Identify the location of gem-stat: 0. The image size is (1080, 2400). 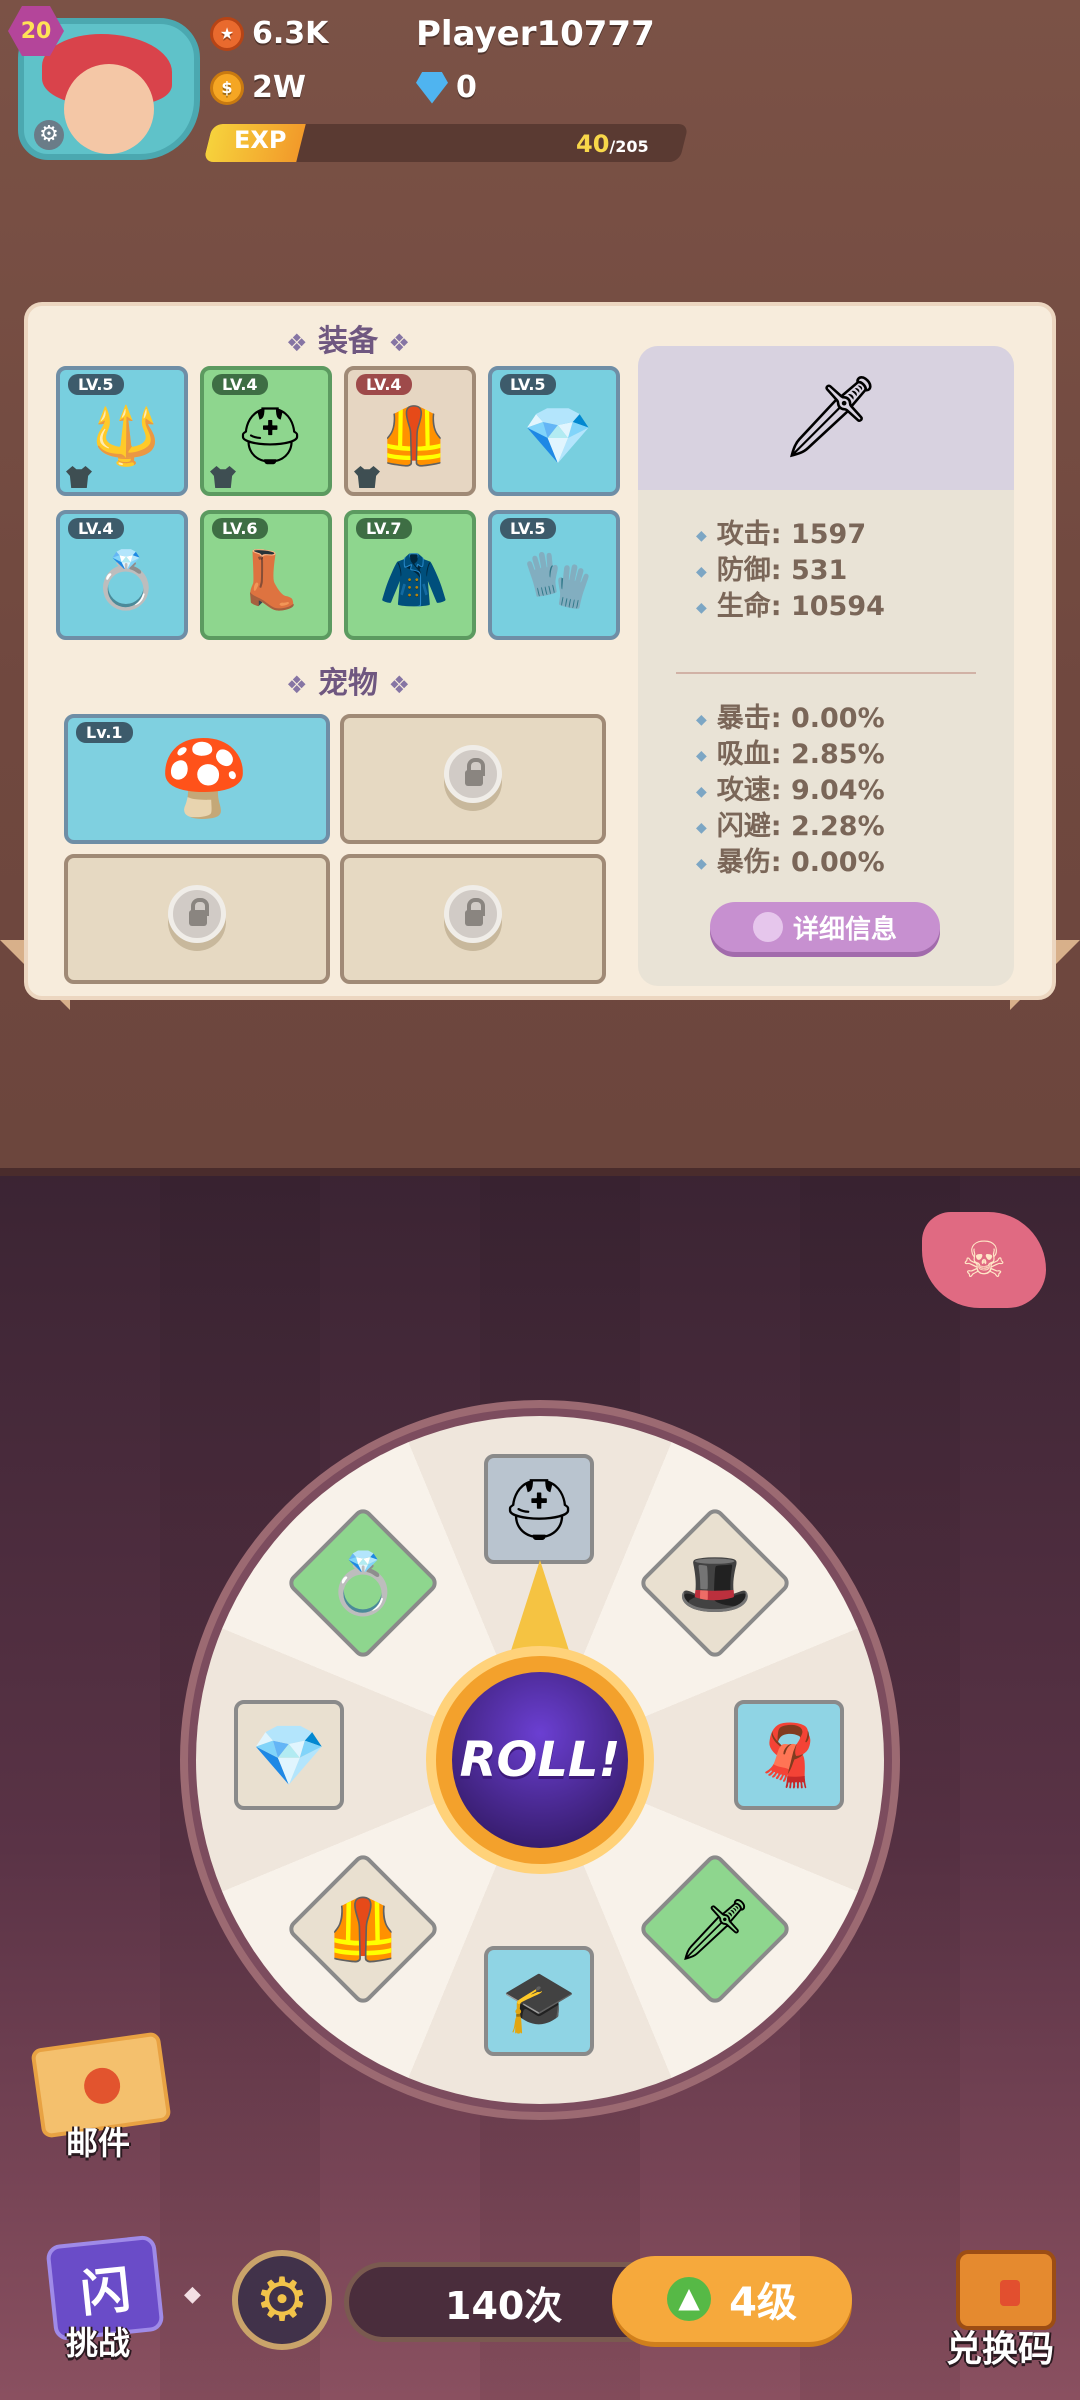
(446, 87).